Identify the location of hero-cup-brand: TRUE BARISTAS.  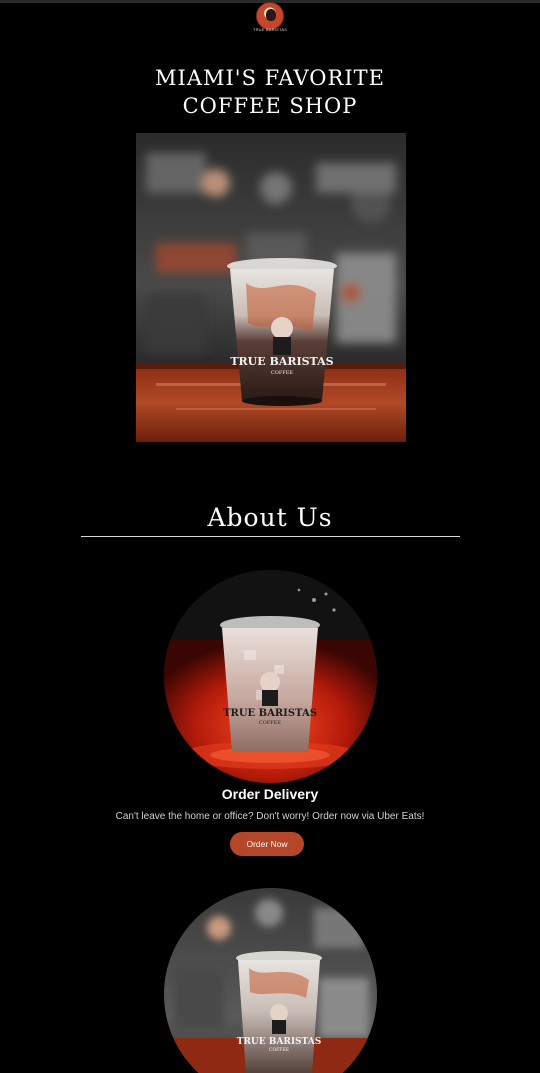
(281, 361).